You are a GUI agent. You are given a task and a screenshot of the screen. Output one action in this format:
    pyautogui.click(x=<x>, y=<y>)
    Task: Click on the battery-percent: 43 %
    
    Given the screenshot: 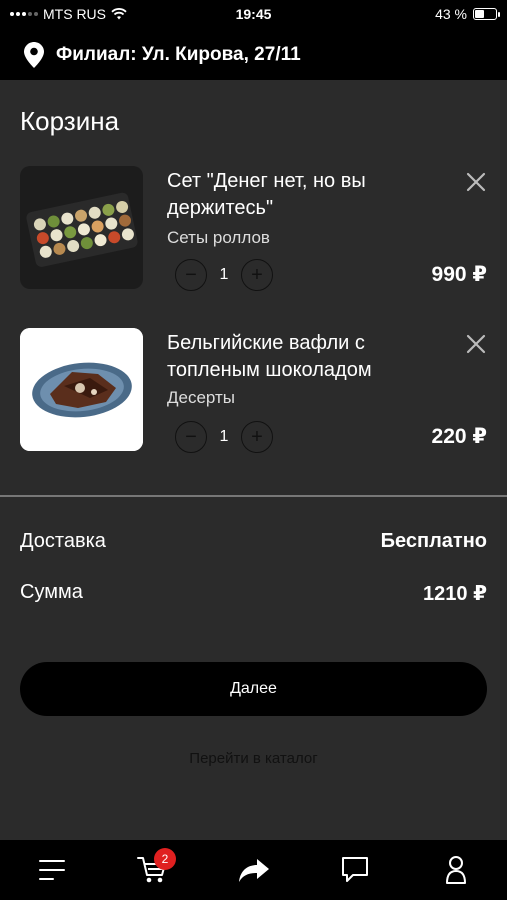 What is the action you would take?
    pyautogui.click(x=451, y=14)
    